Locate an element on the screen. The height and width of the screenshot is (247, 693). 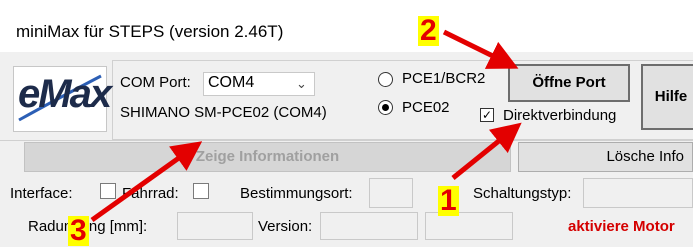
annotation-marker-2: 2 is located at coordinates (428, 30).